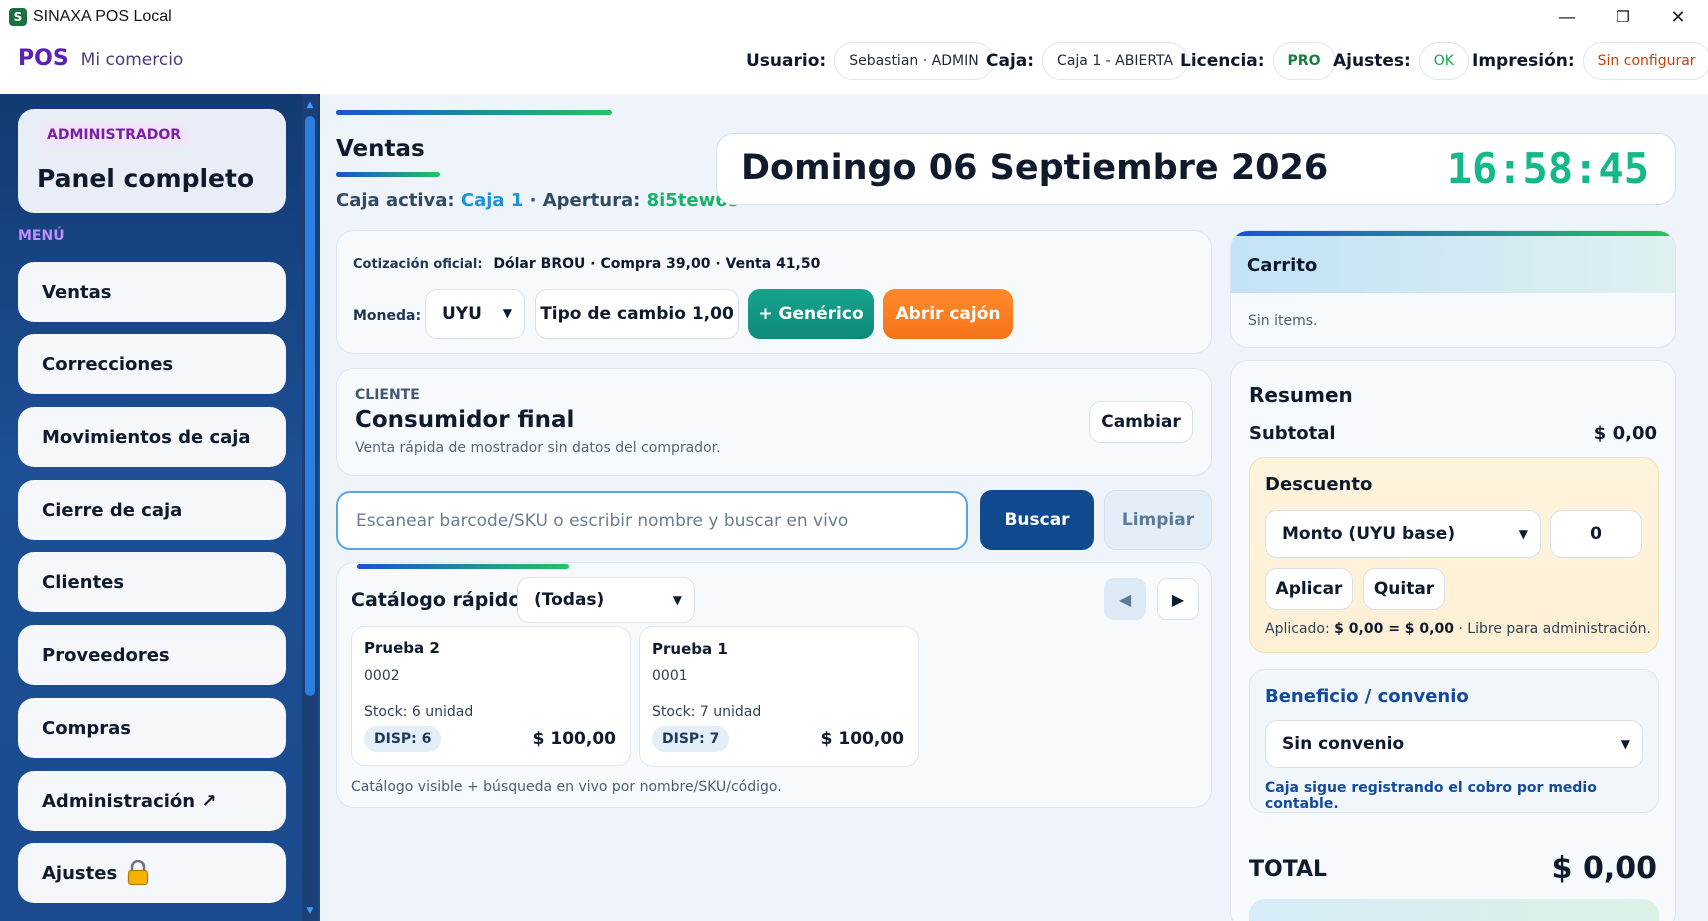 The height and width of the screenshot is (921, 1708). I want to click on sidebar-item-cierre: Cierre de caja, so click(152, 510).